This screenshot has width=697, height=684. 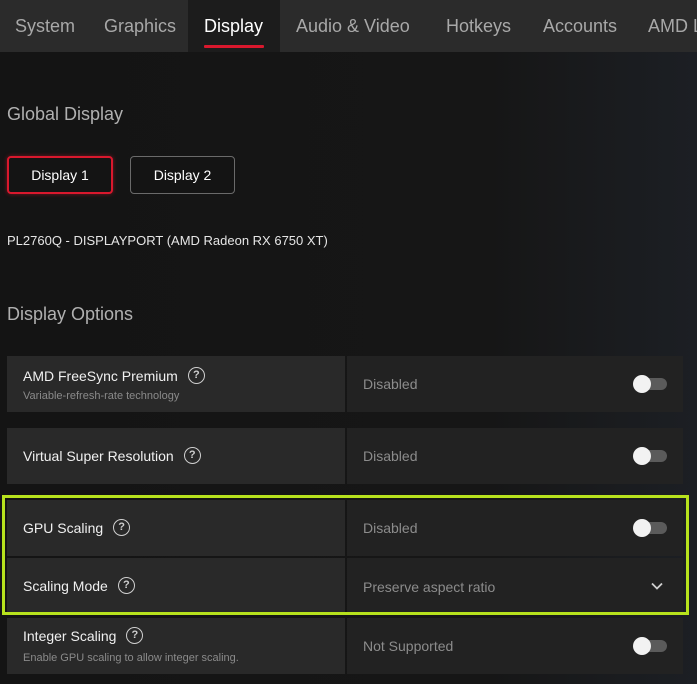 I want to click on tab-display: Display, so click(x=234, y=26).